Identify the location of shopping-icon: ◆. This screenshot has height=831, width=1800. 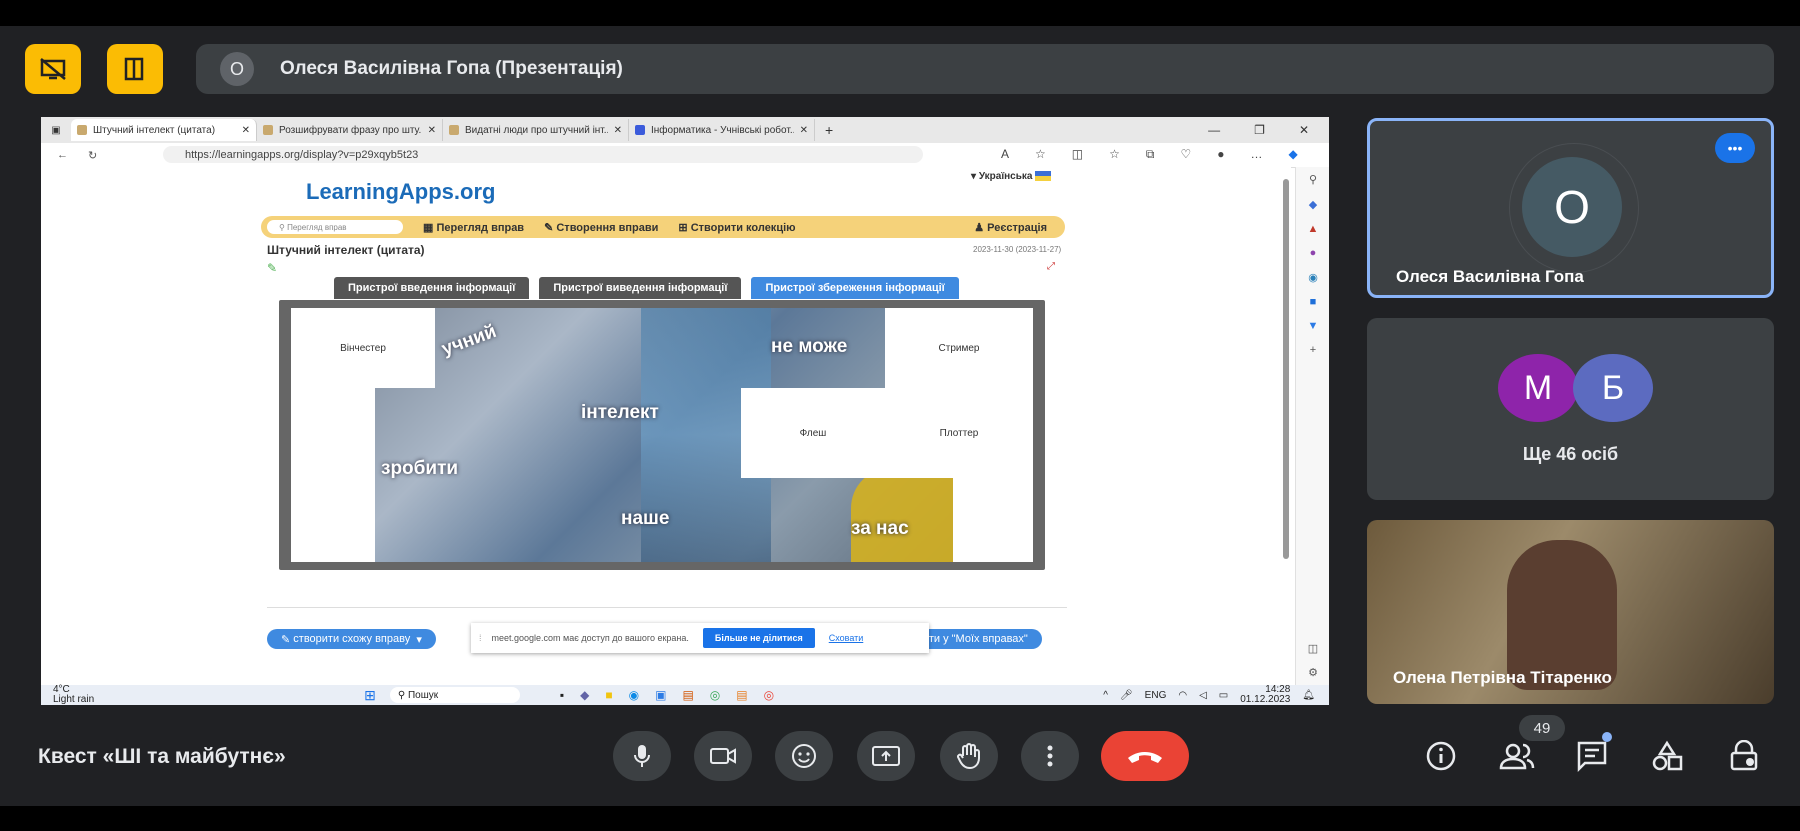
(1313, 204).